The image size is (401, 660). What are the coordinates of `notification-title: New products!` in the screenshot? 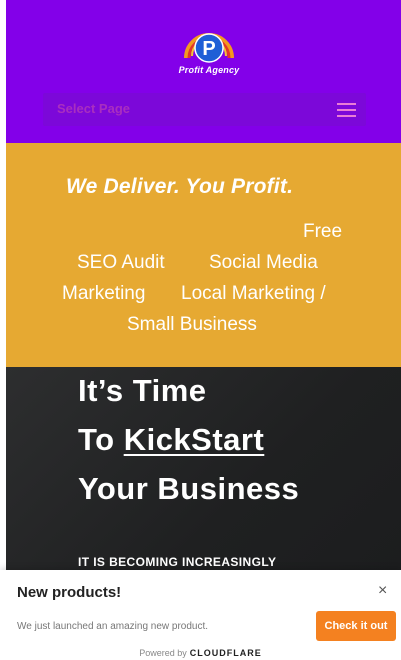 It's located at (69, 592).